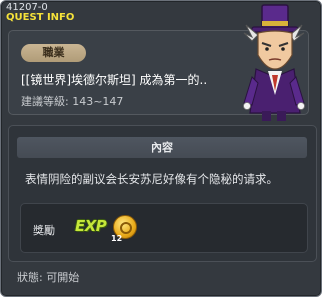 The width and height of the screenshot is (322, 297). What do you see at coordinates (40, 17) in the screenshot?
I see `window-title: QUEST INFO` at bounding box center [40, 17].